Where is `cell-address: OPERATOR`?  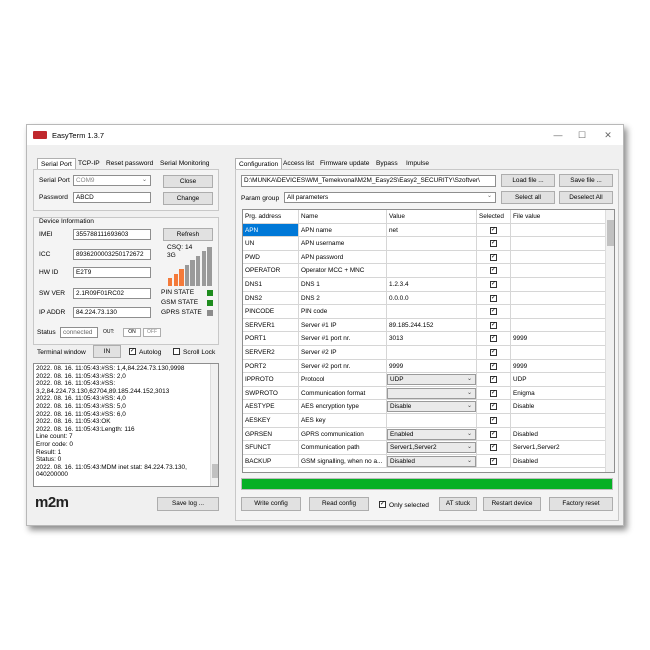
cell-address: OPERATOR is located at coordinates (271, 270).